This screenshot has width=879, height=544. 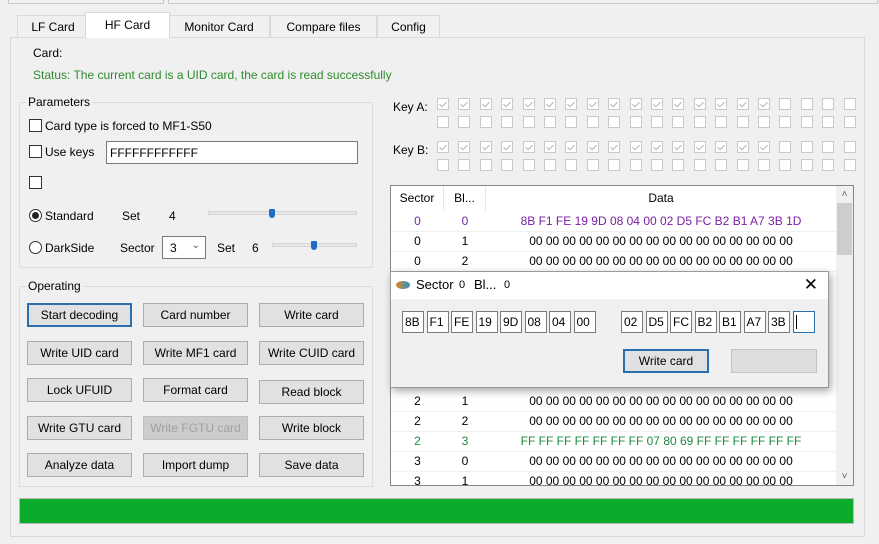 What do you see at coordinates (705, 322) in the screenshot?
I see `byte-input-11: B2` at bounding box center [705, 322].